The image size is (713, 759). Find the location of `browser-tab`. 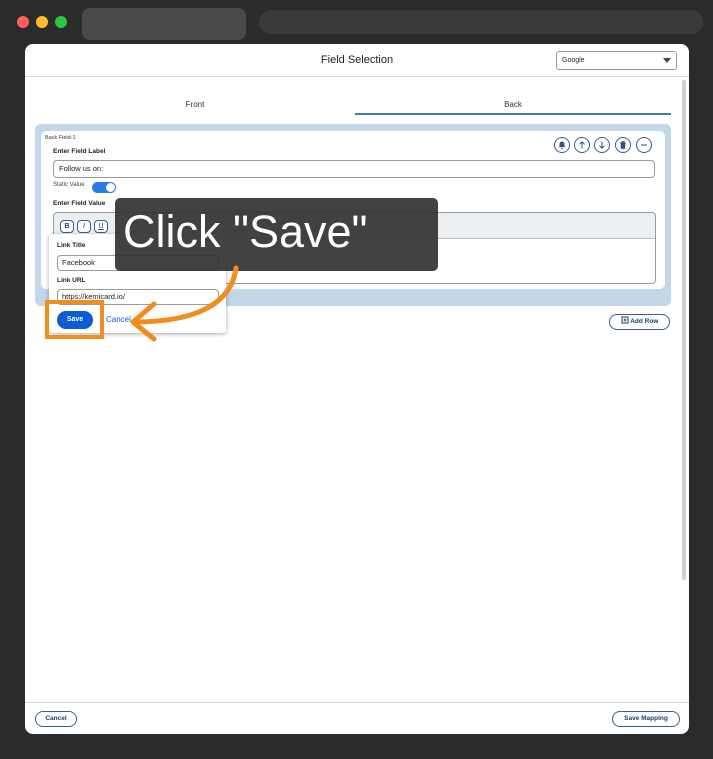

browser-tab is located at coordinates (164, 24).